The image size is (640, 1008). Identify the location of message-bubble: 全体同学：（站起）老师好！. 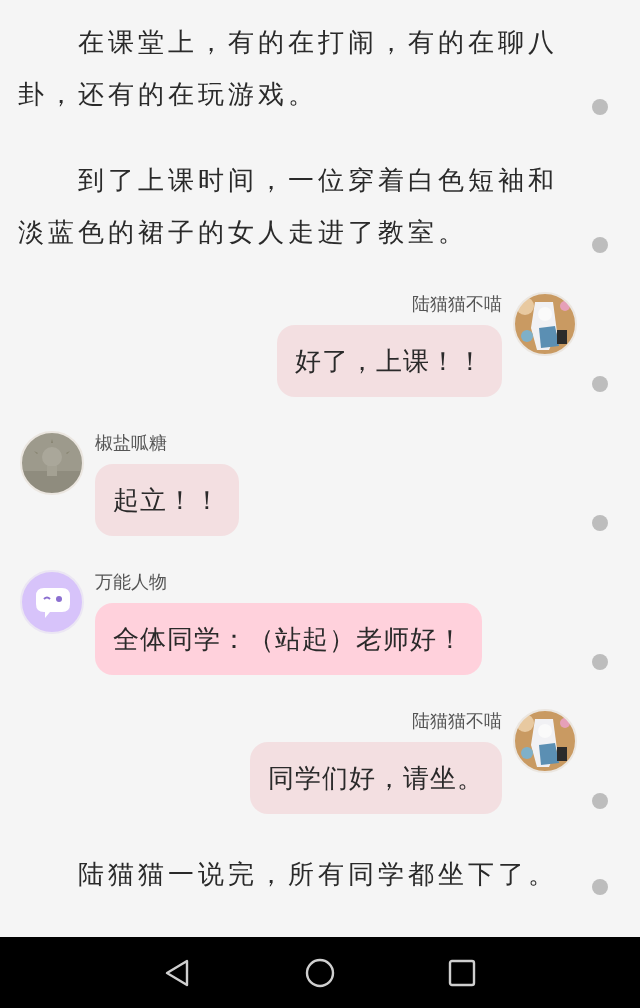
(288, 639).